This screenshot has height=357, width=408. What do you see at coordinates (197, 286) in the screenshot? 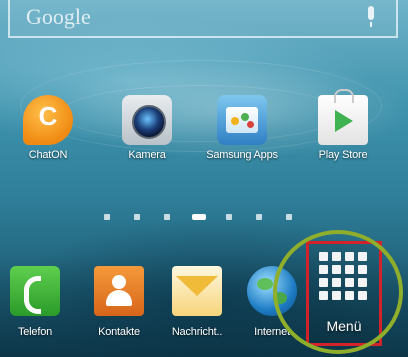
I see `envelope-flap` at bounding box center [197, 286].